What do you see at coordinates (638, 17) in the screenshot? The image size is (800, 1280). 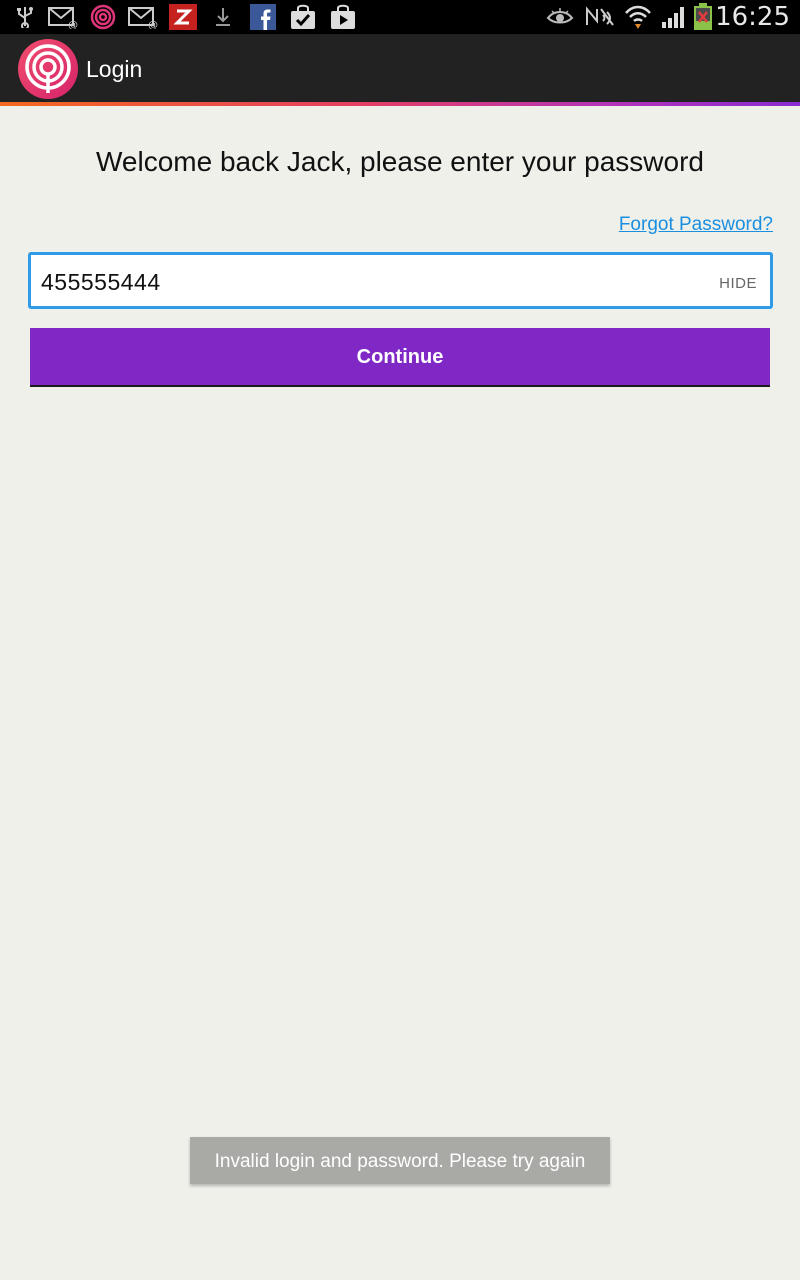 I see `wifi-icon` at bounding box center [638, 17].